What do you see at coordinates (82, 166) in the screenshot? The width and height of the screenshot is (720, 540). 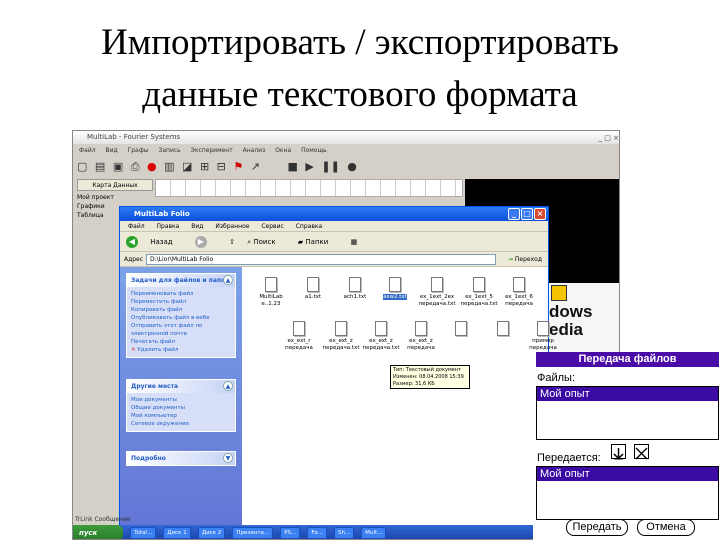 I see `new-icon: ▢` at bounding box center [82, 166].